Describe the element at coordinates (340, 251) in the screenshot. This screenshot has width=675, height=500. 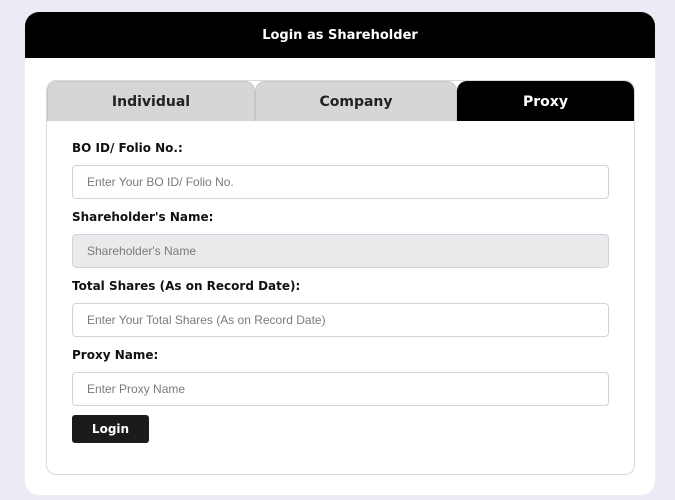
I see `shareholder-name-input` at that location.